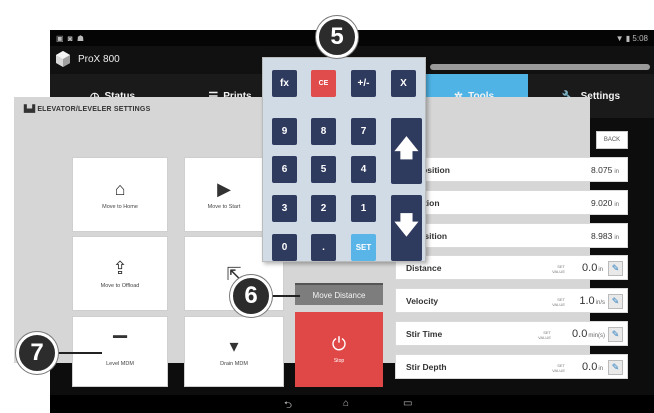 This screenshot has width=654, height=413. What do you see at coordinates (511, 333) in the screenshot?
I see `property-row-stir-time: Stir Time SET VALUE 0.0min(s) ✎` at bounding box center [511, 333].